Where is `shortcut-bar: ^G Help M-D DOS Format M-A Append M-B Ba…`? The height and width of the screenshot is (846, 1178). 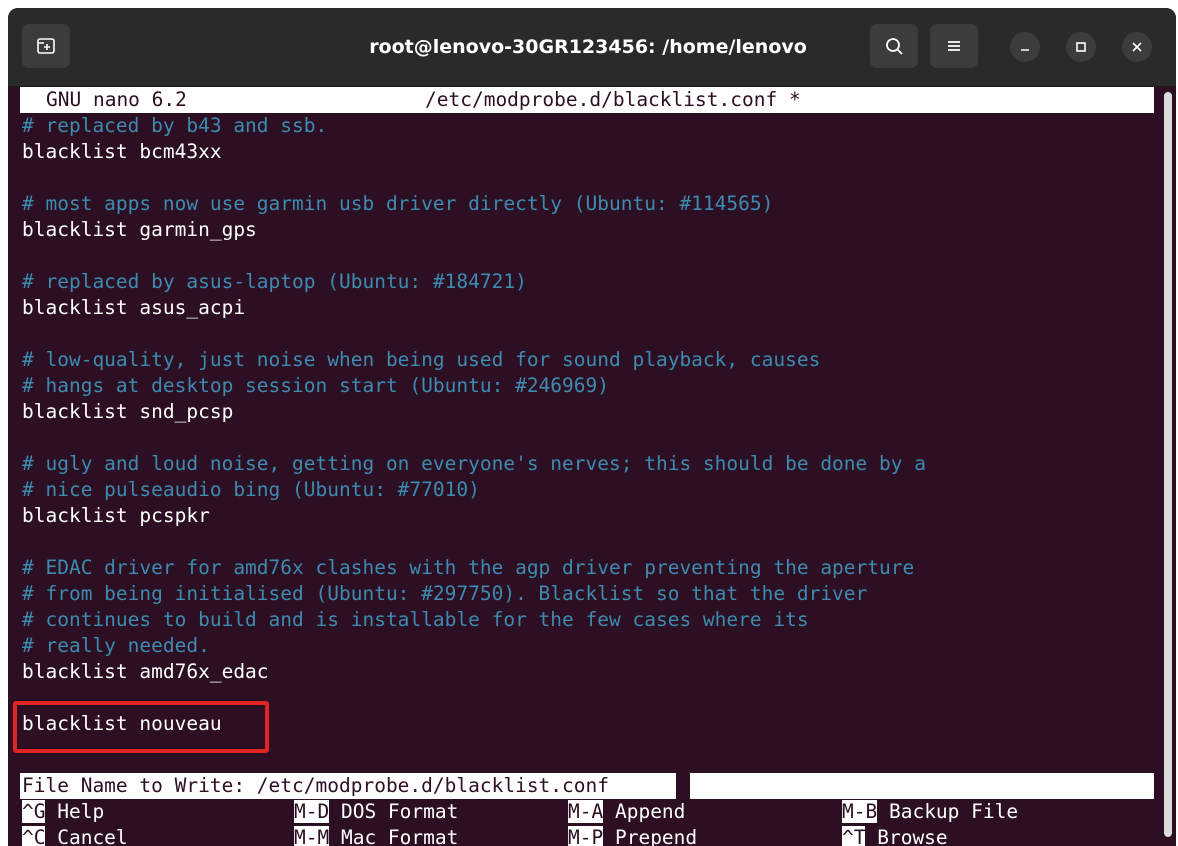
shortcut-bar: ^G Help M-D DOS Format M-A Append M-B Ba… is located at coordinates (587, 822).